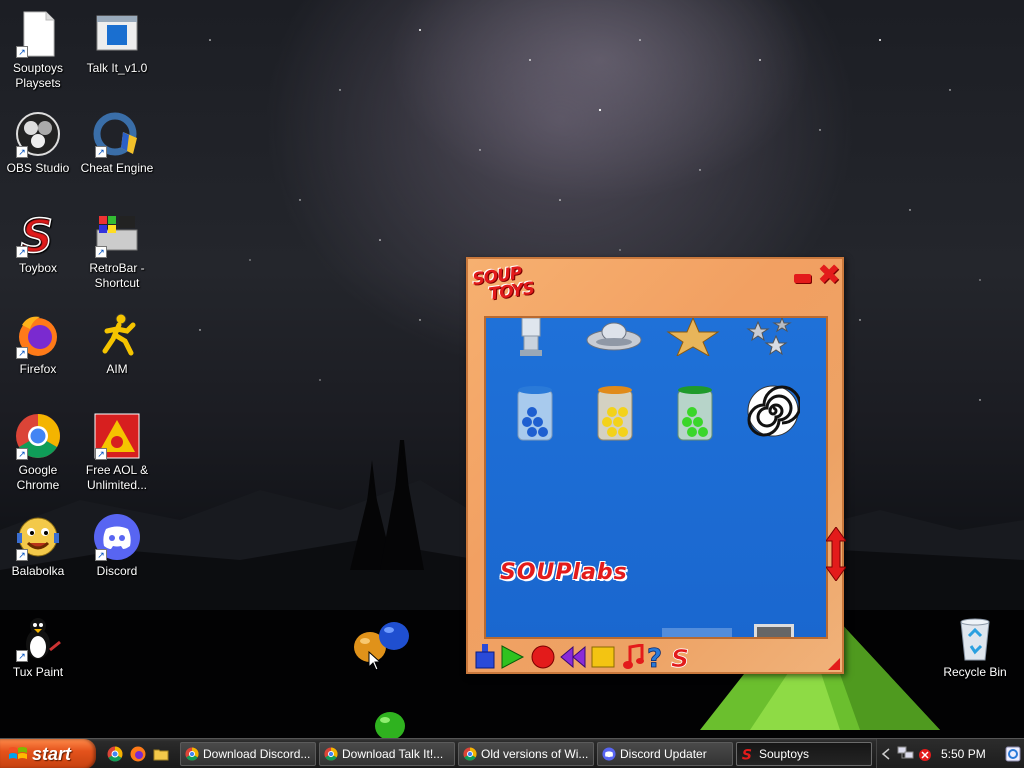  I want to click on toybox-plunger-button, so click(485, 657).